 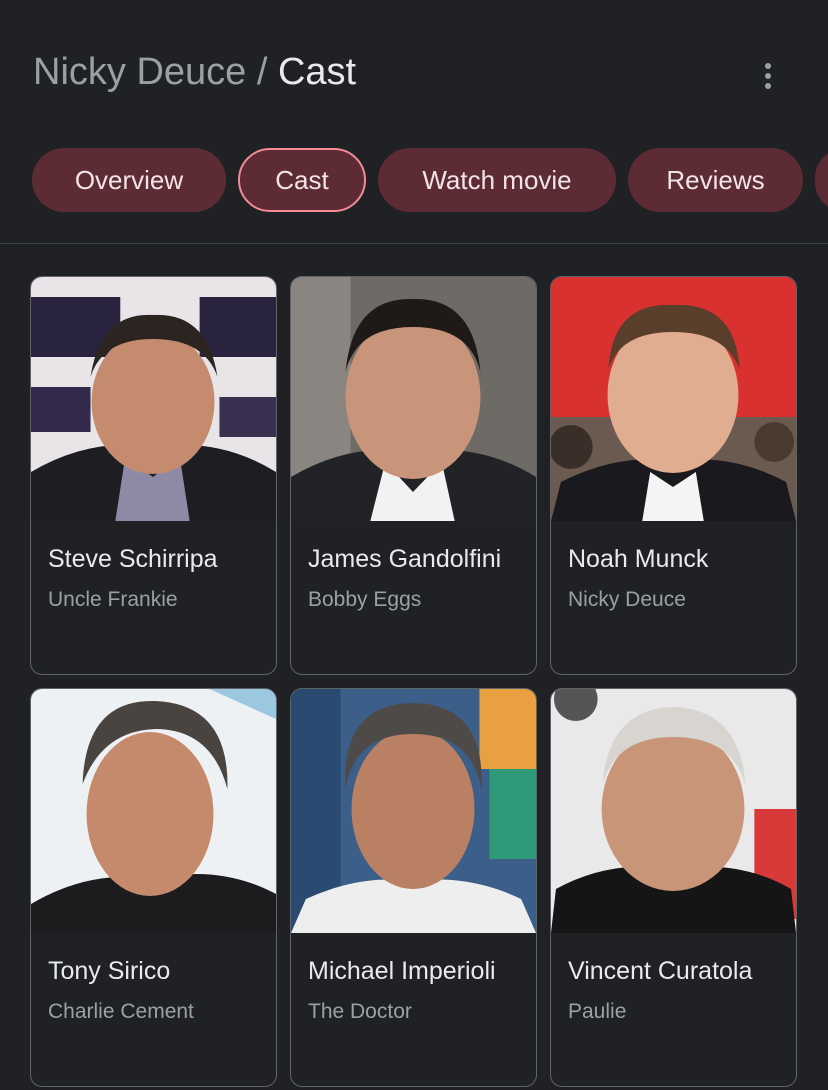 I want to click on tab-cast: Cast, so click(x=302, y=180).